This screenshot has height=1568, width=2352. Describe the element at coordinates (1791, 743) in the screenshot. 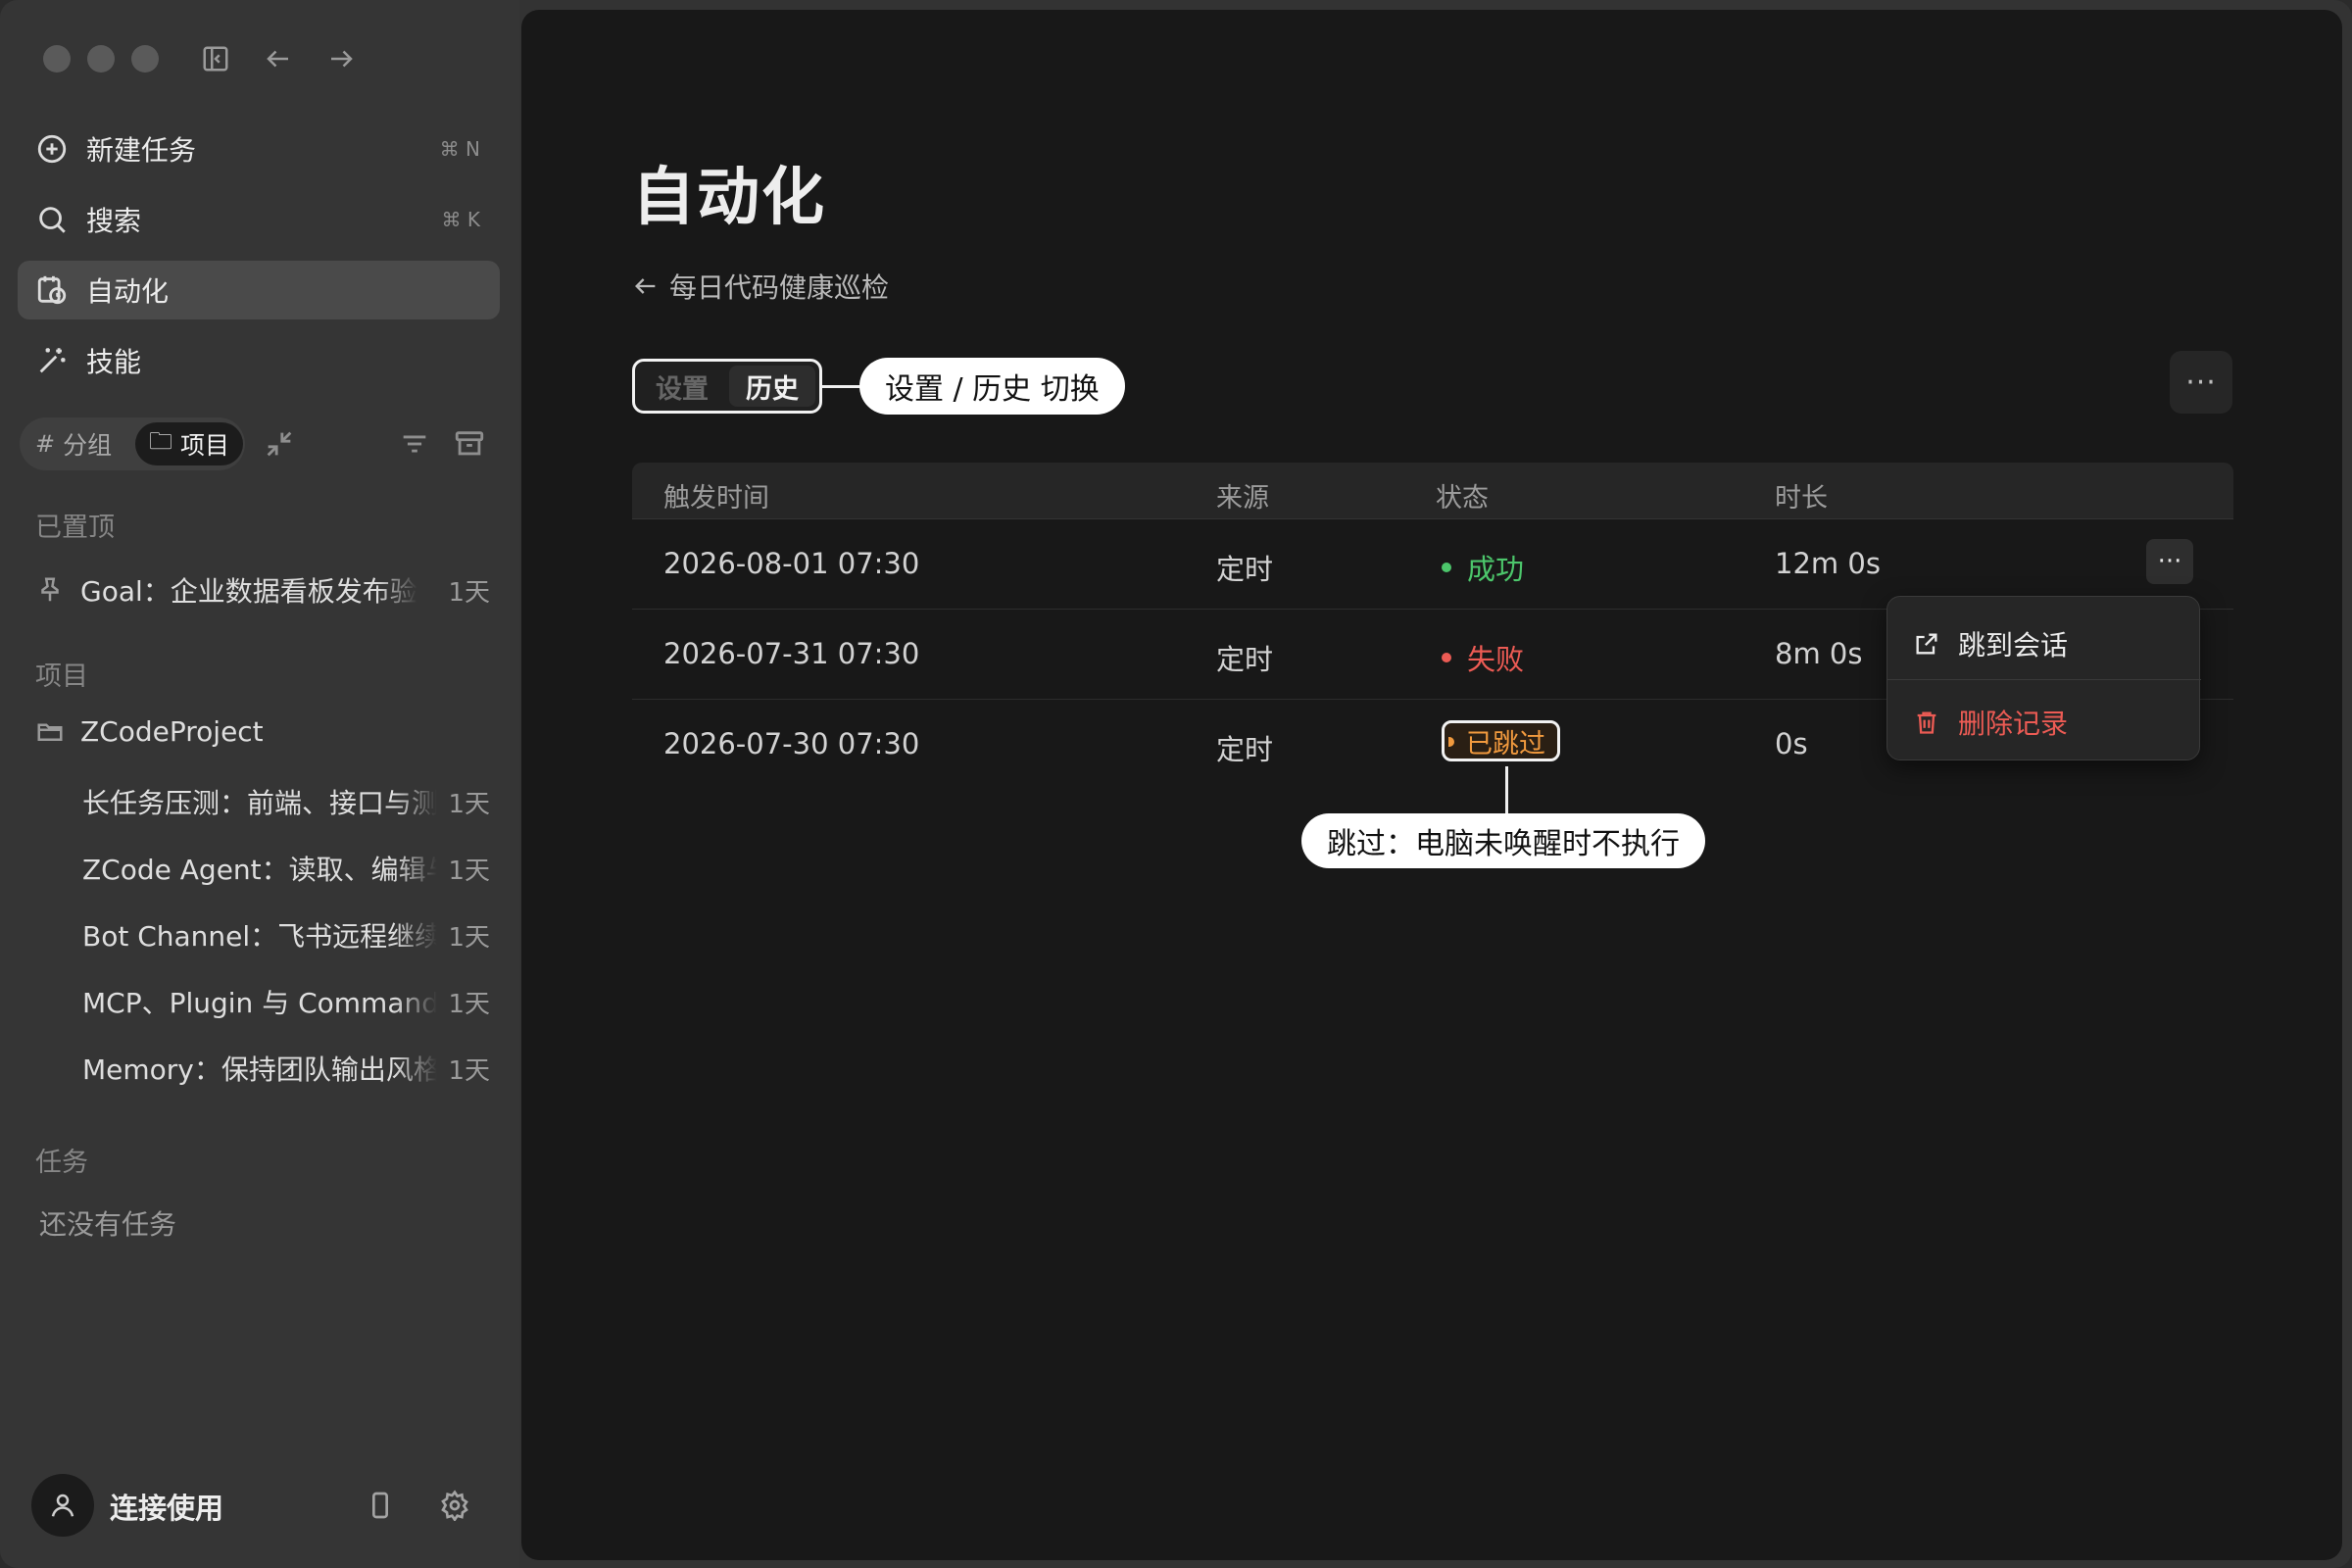

I see `duration: 0s` at that location.